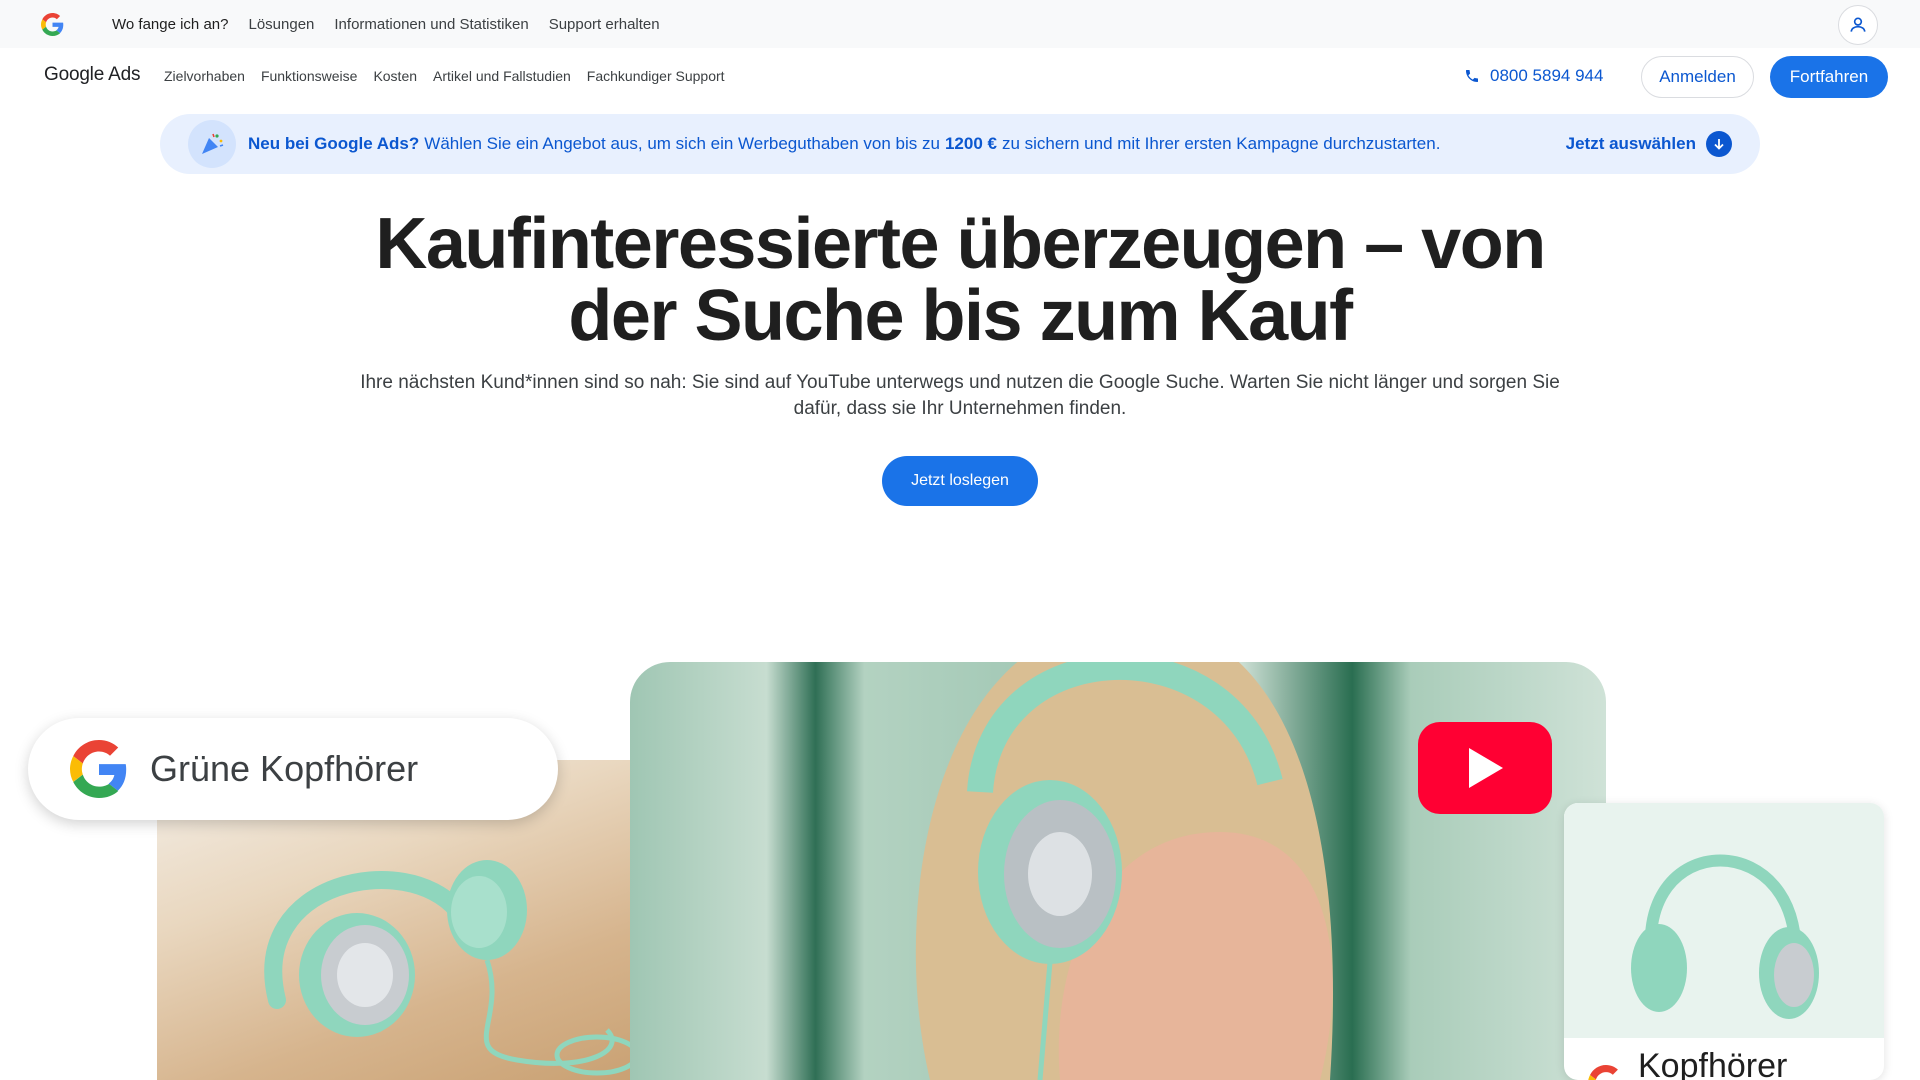  What do you see at coordinates (1697, 77) in the screenshot?
I see `login-button: Anmelden` at bounding box center [1697, 77].